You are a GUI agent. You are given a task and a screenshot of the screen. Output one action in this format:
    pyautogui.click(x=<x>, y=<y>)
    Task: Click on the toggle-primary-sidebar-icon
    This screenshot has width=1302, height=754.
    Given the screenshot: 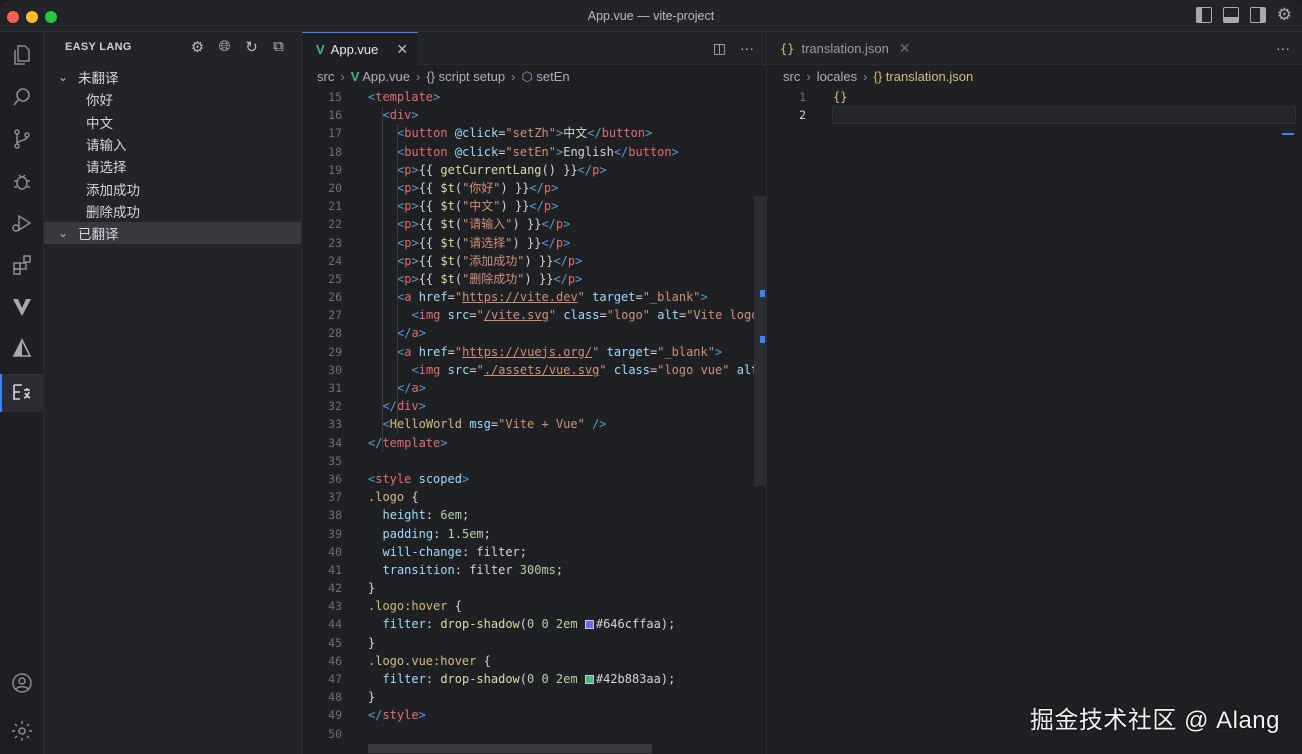 What is the action you would take?
    pyautogui.click(x=1203, y=15)
    